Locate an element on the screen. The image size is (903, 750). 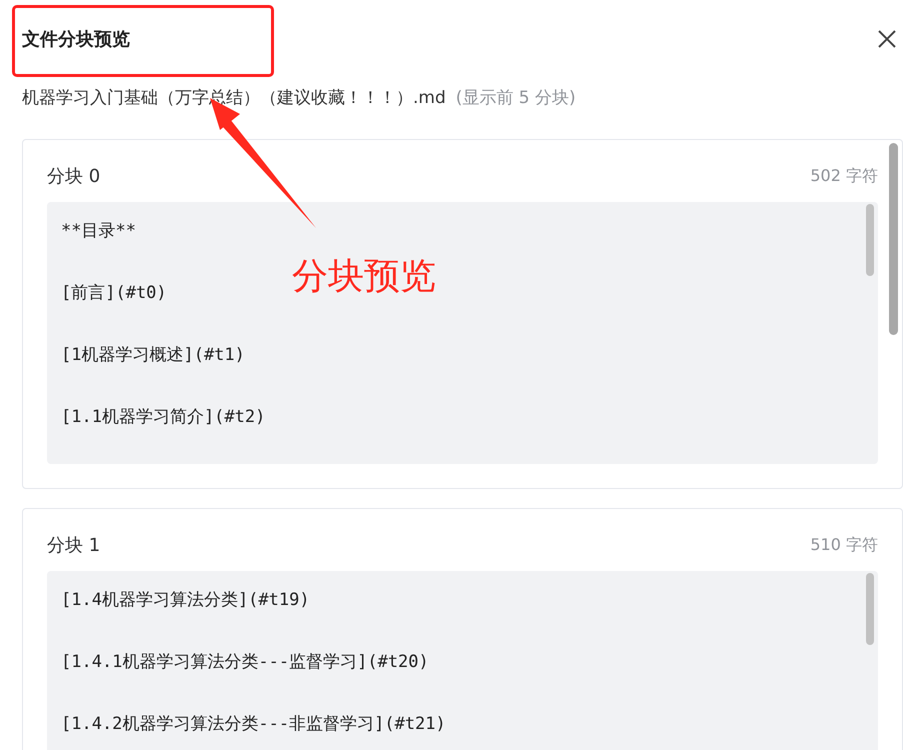
character-count: 502 字符 is located at coordinates (844, 176).